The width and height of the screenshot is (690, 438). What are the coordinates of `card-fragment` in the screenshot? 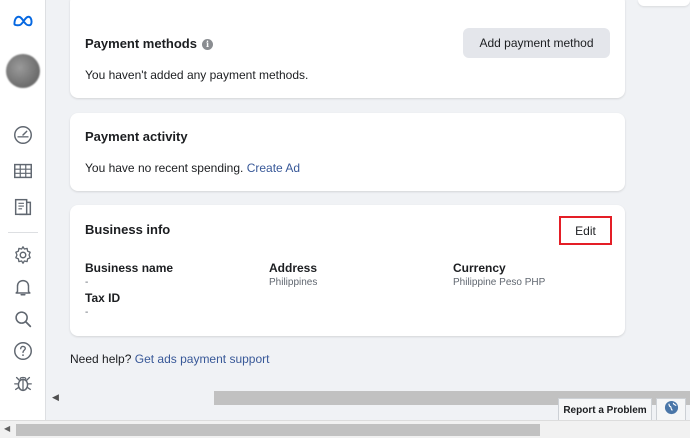 It's located at (664, 3).